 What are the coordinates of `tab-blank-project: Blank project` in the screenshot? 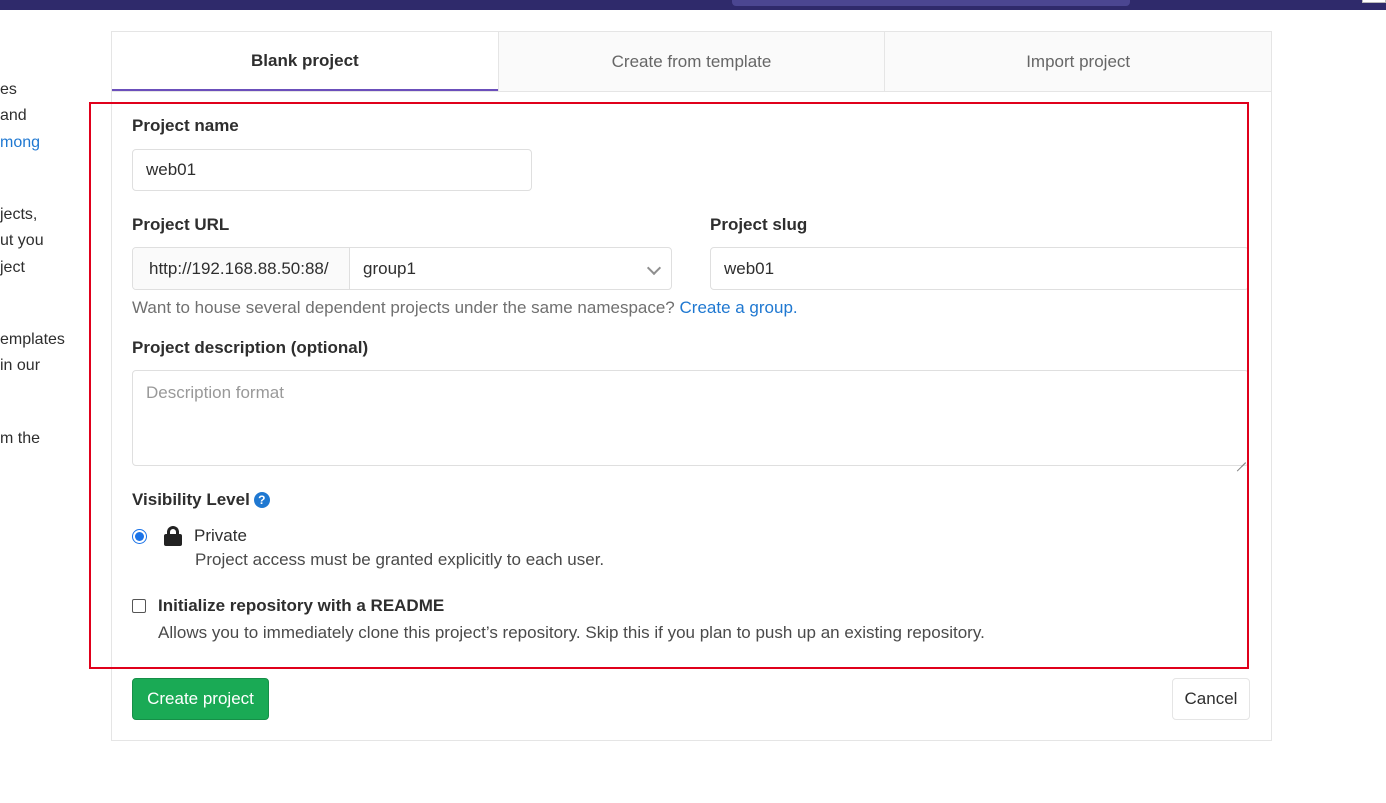 It's located at (305, 61).